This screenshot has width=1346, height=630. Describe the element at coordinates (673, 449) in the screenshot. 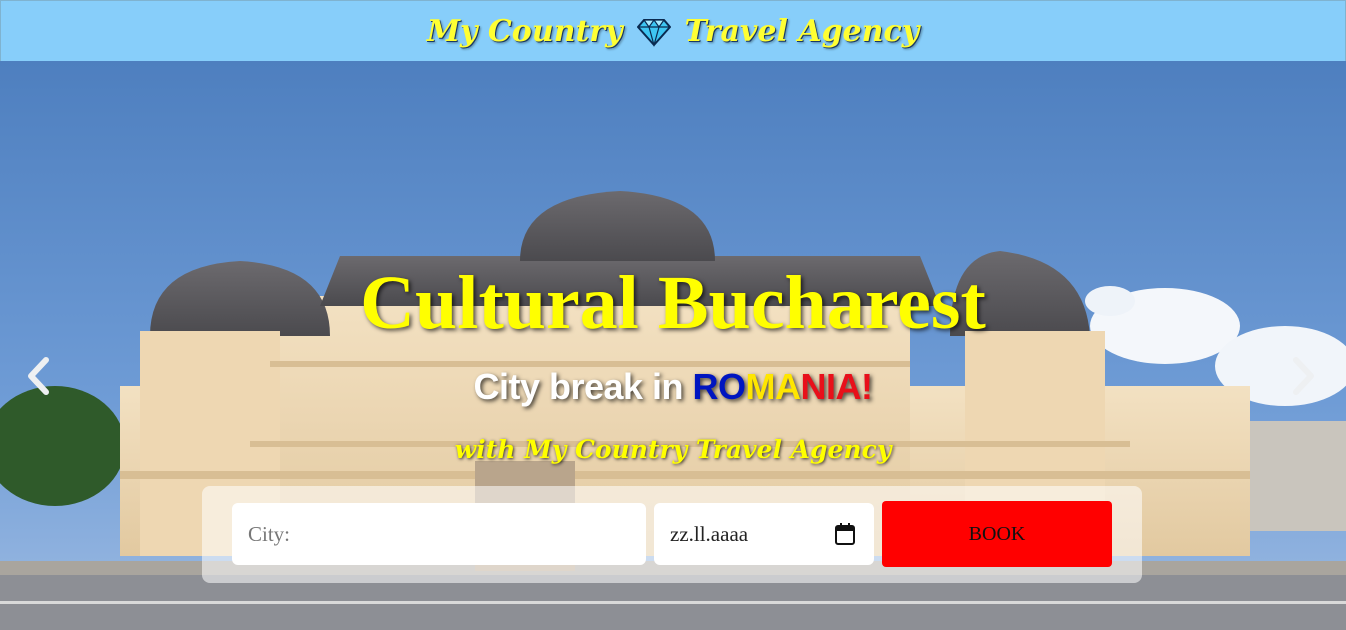

I see `hero-tagline: with My Country Travel Agency` at that location.